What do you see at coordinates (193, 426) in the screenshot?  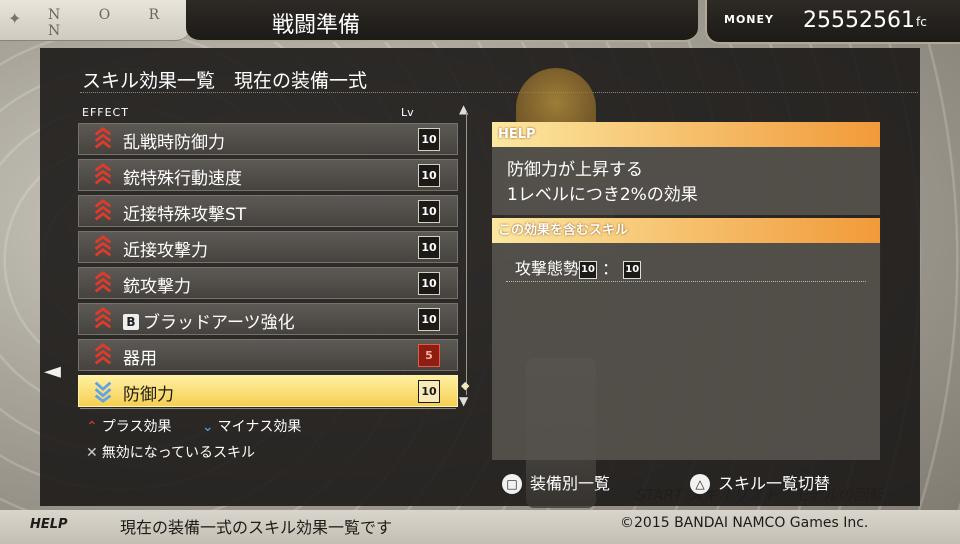 I see `legend-row: ⌃ プラス効果 ⌄ マイナス効果` at bounding box center [193, 426].